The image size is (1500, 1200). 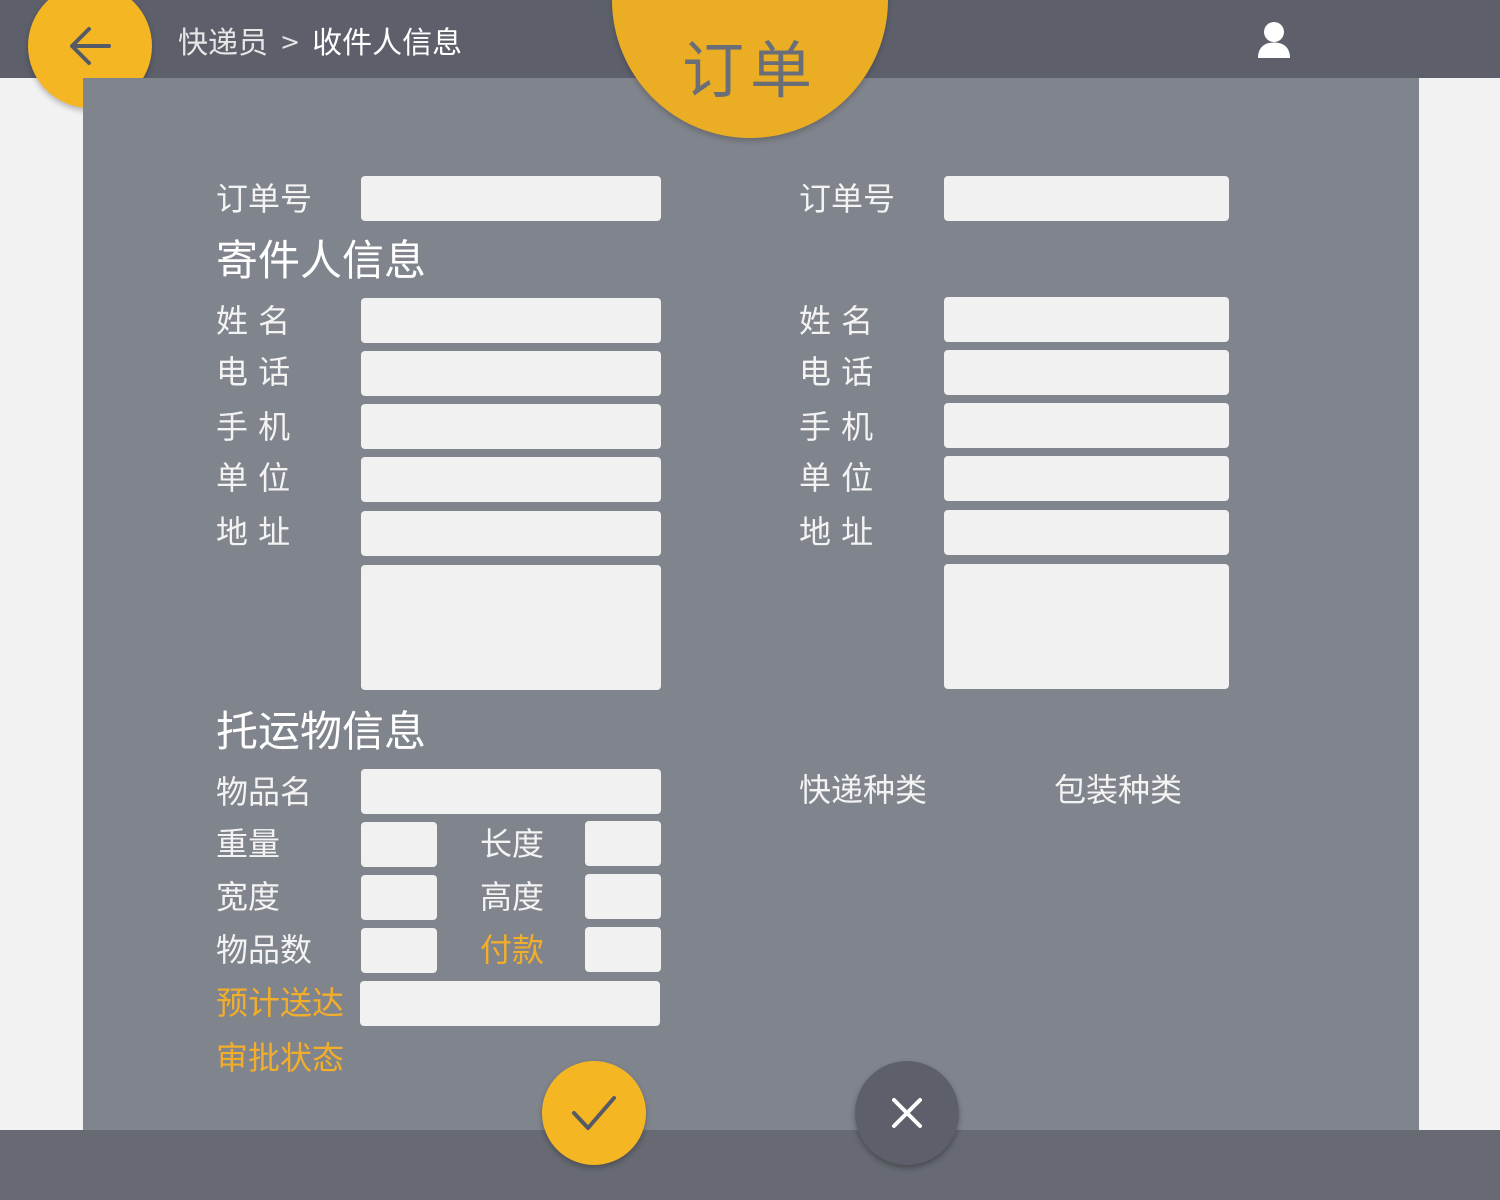 What do you see at coordinates (399, 844) in the screenshot?
I see `weight-input` at bounding box center [399, 844].